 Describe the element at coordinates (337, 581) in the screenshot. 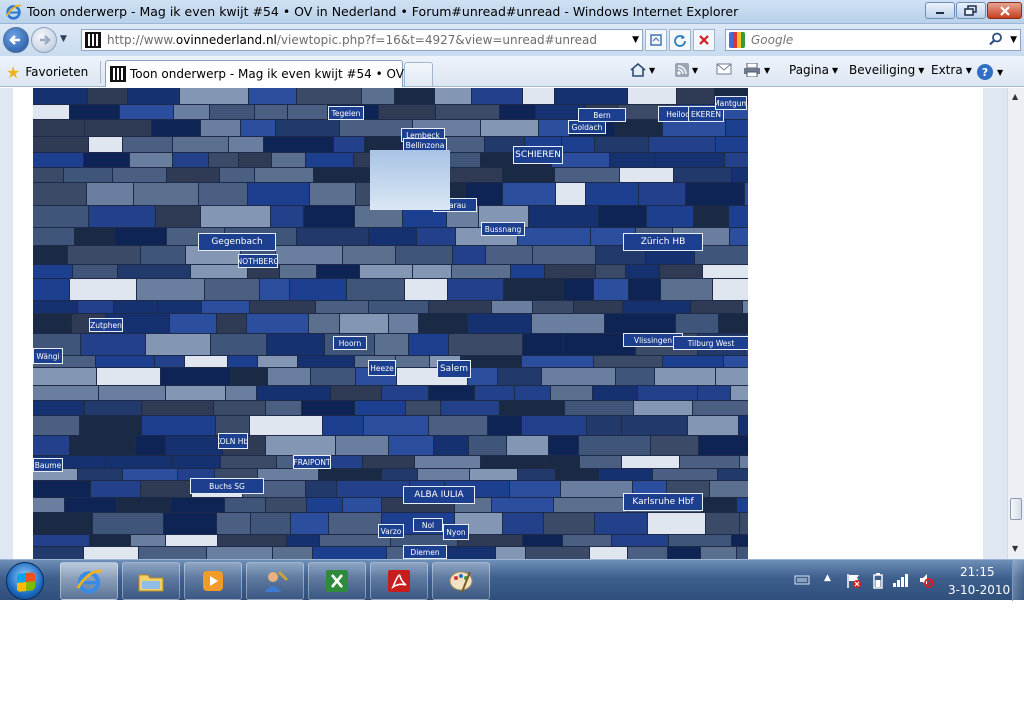

I see `taskbar-excel` at that location.